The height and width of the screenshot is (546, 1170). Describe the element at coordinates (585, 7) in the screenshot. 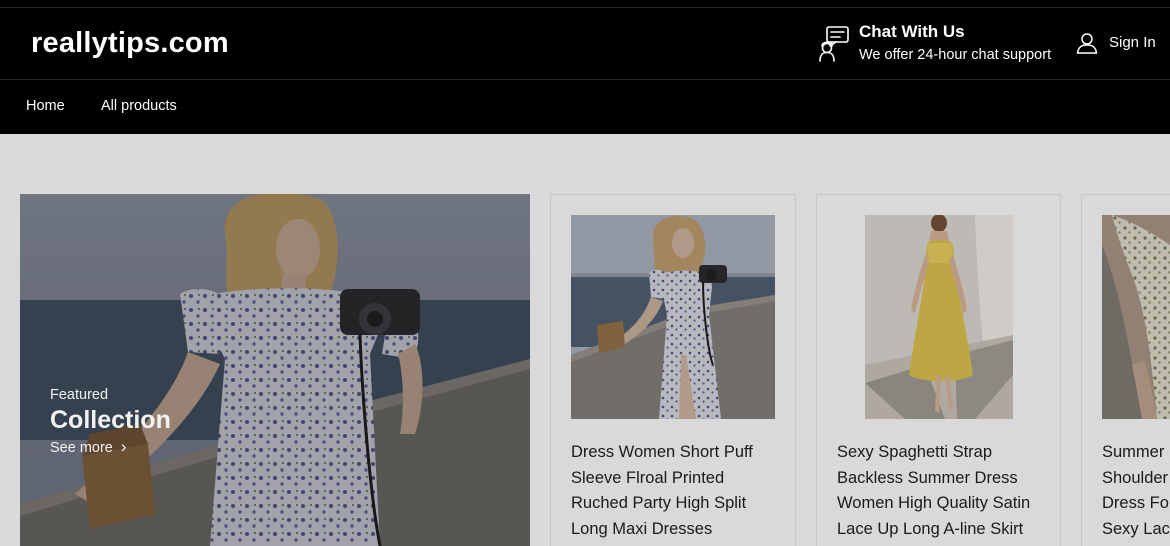

I see `header-divider-top` at that location.